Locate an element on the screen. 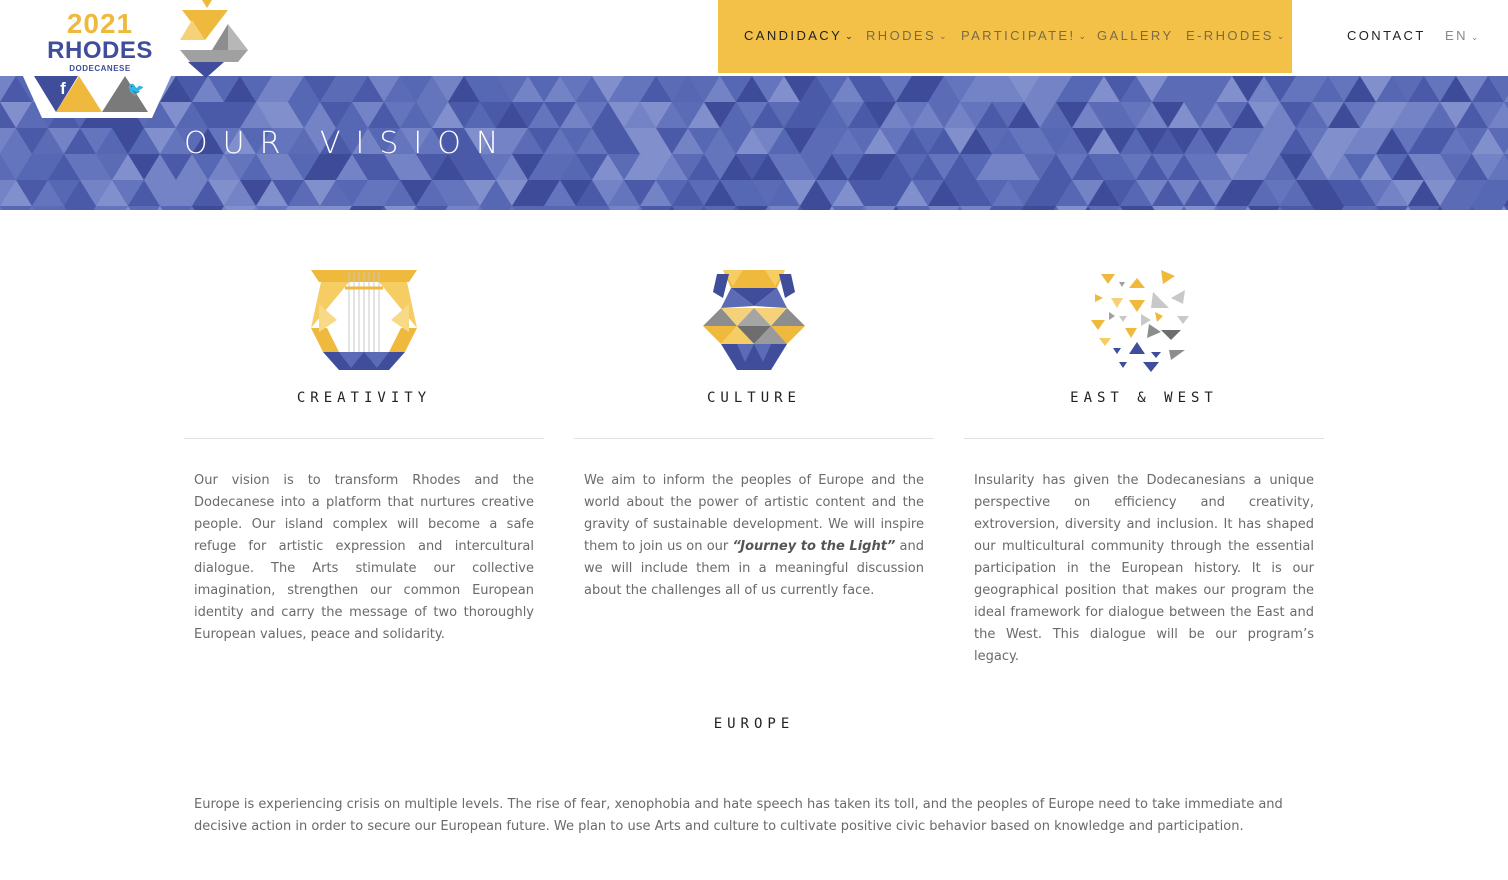 This screenshot has height=880, width=1508. nav-participate-label: PARTICIPATE! is located at coordinates (1018, 35).